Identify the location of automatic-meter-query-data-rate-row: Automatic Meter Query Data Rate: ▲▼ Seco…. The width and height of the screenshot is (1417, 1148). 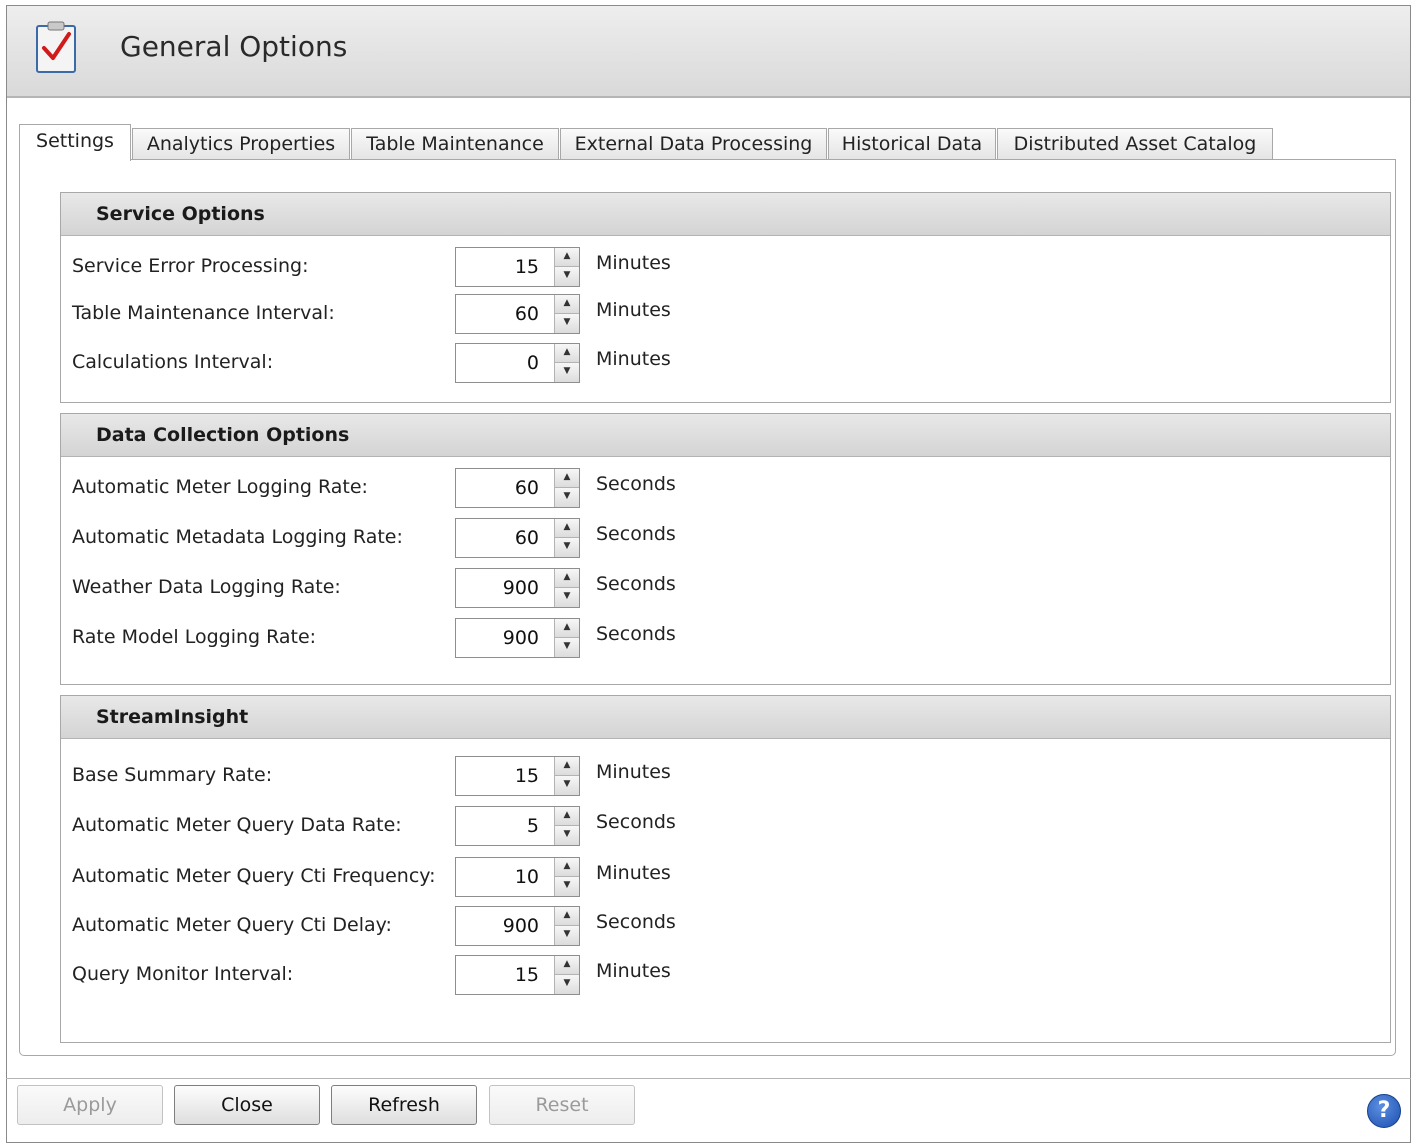
(725, 826).